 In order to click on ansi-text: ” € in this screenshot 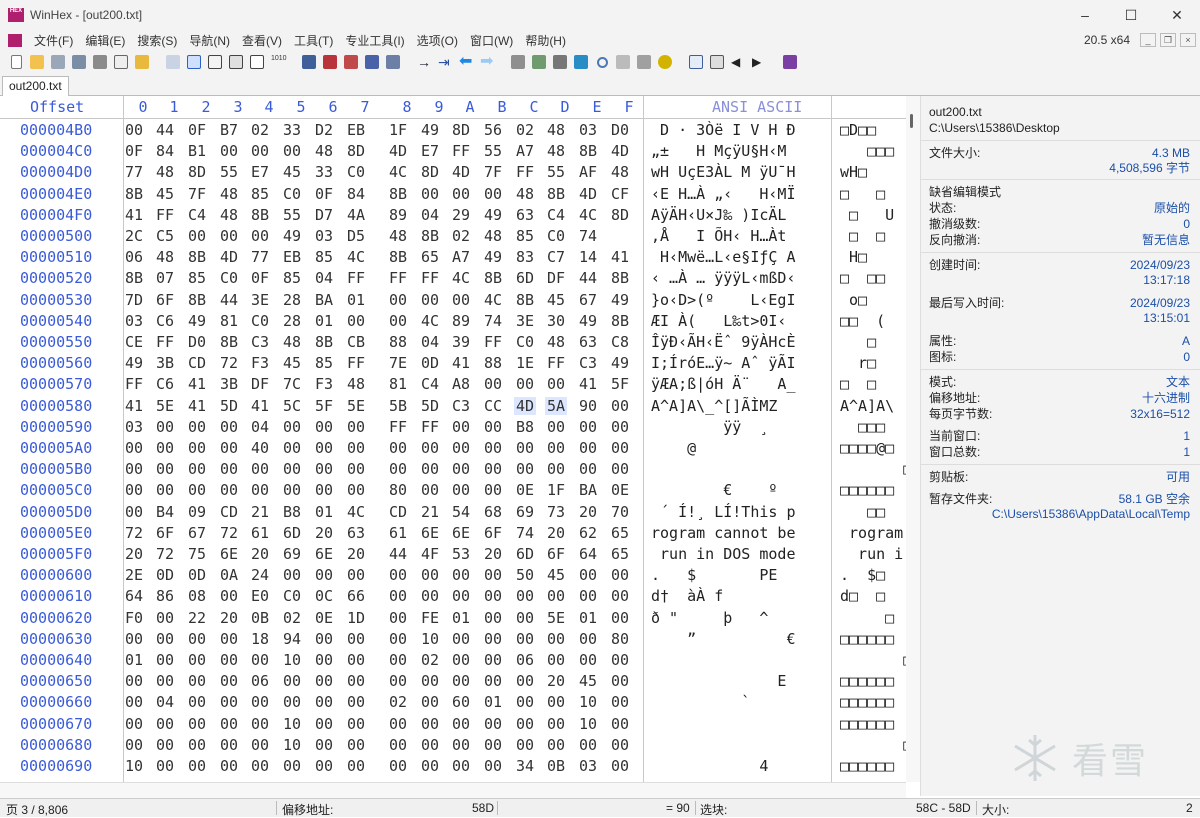, I will do `click(740, 639)`.